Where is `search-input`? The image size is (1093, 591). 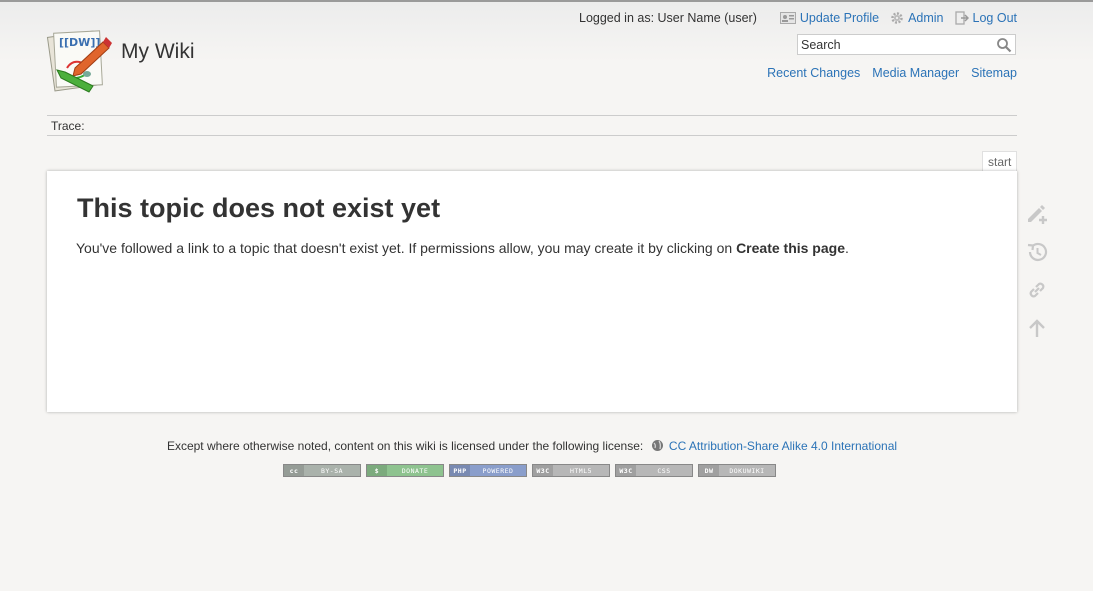 search-input is located at coordinates (894, 44).